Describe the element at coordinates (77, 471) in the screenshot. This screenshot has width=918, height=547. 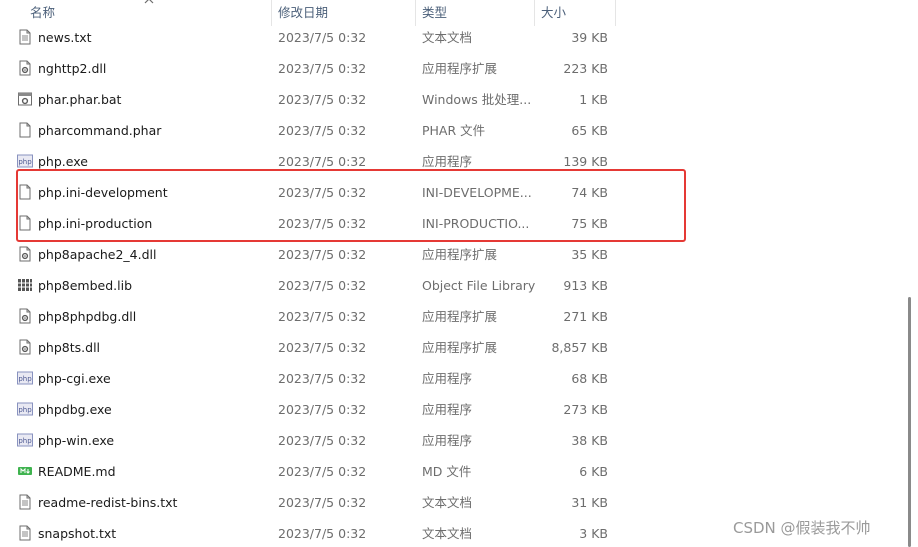
I see `file-name: README.md` at that location.